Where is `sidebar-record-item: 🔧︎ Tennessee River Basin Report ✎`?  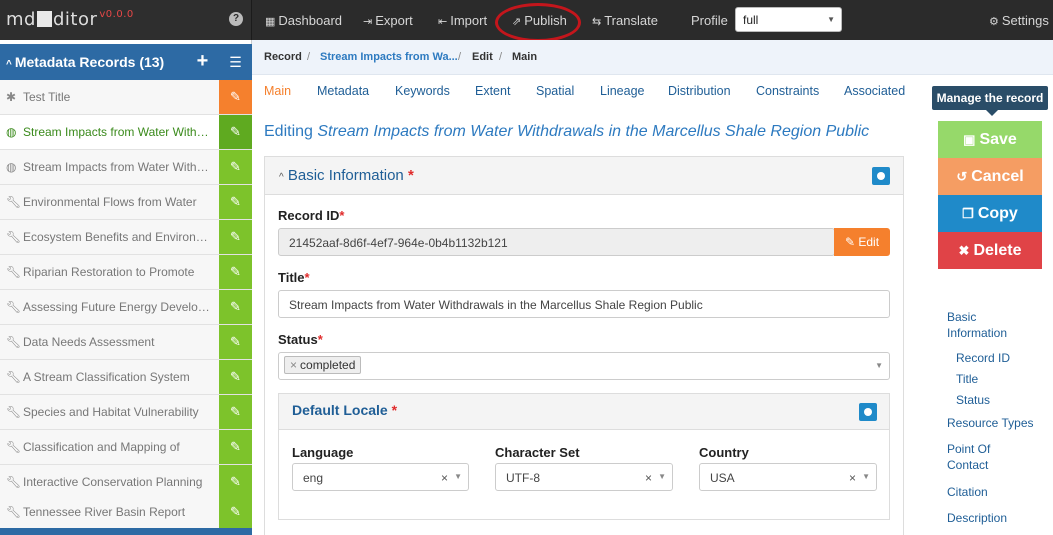 sidebar-record-item: 🔧︎ Tennessee River Basin Report ✎ is located at coordinates (126, 512).